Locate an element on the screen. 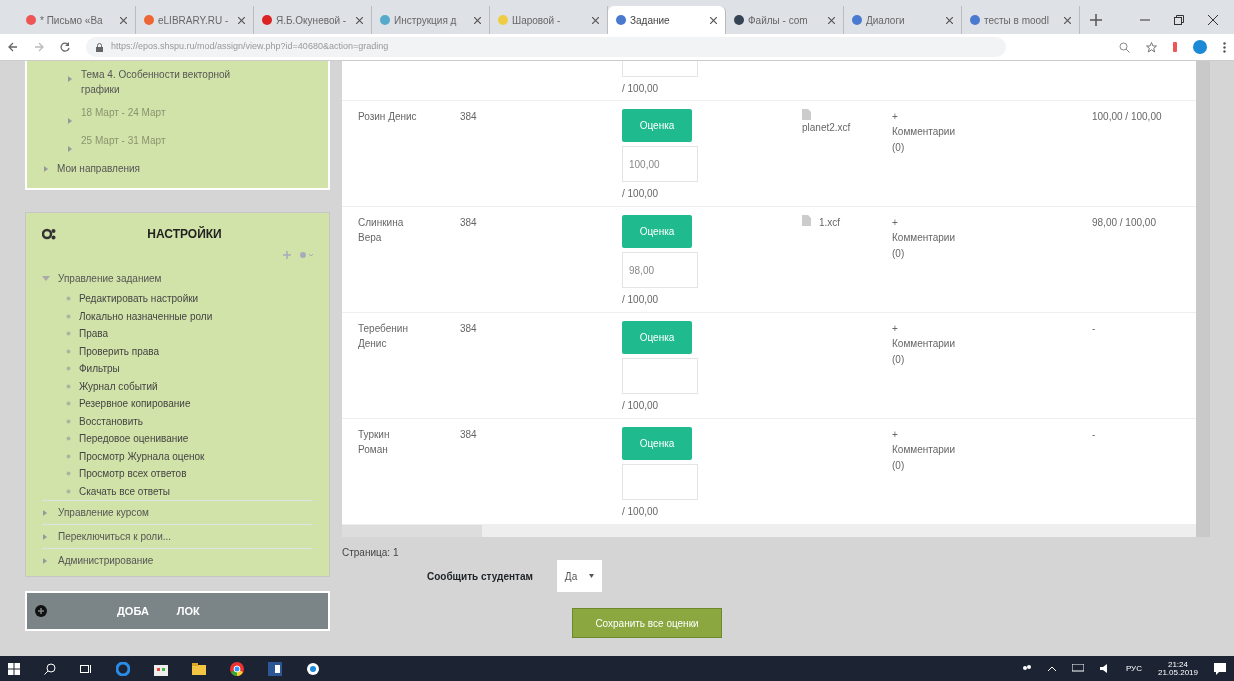  speaker-icon is located at coordinates (1104, 668).